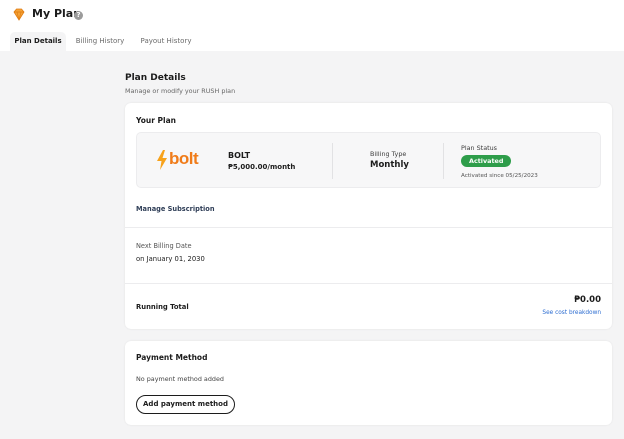  I want to click on section-title: Plan Details, so click(155, 78).